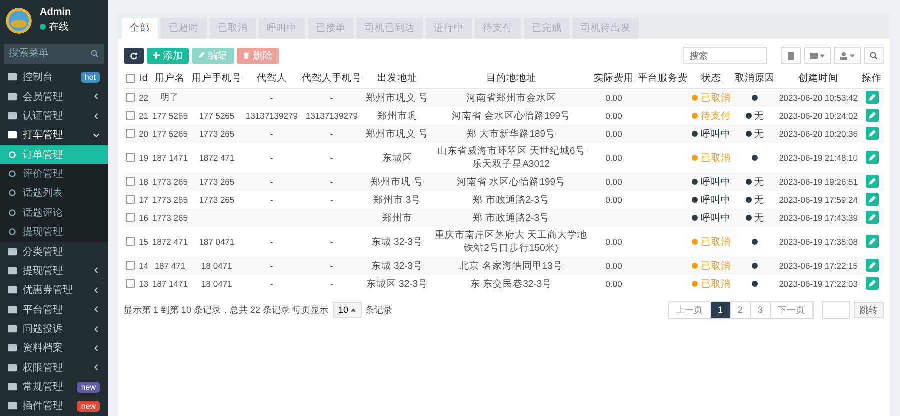 The image size is (900, 416). I want to click on page-button: 1, so click(720, 310).